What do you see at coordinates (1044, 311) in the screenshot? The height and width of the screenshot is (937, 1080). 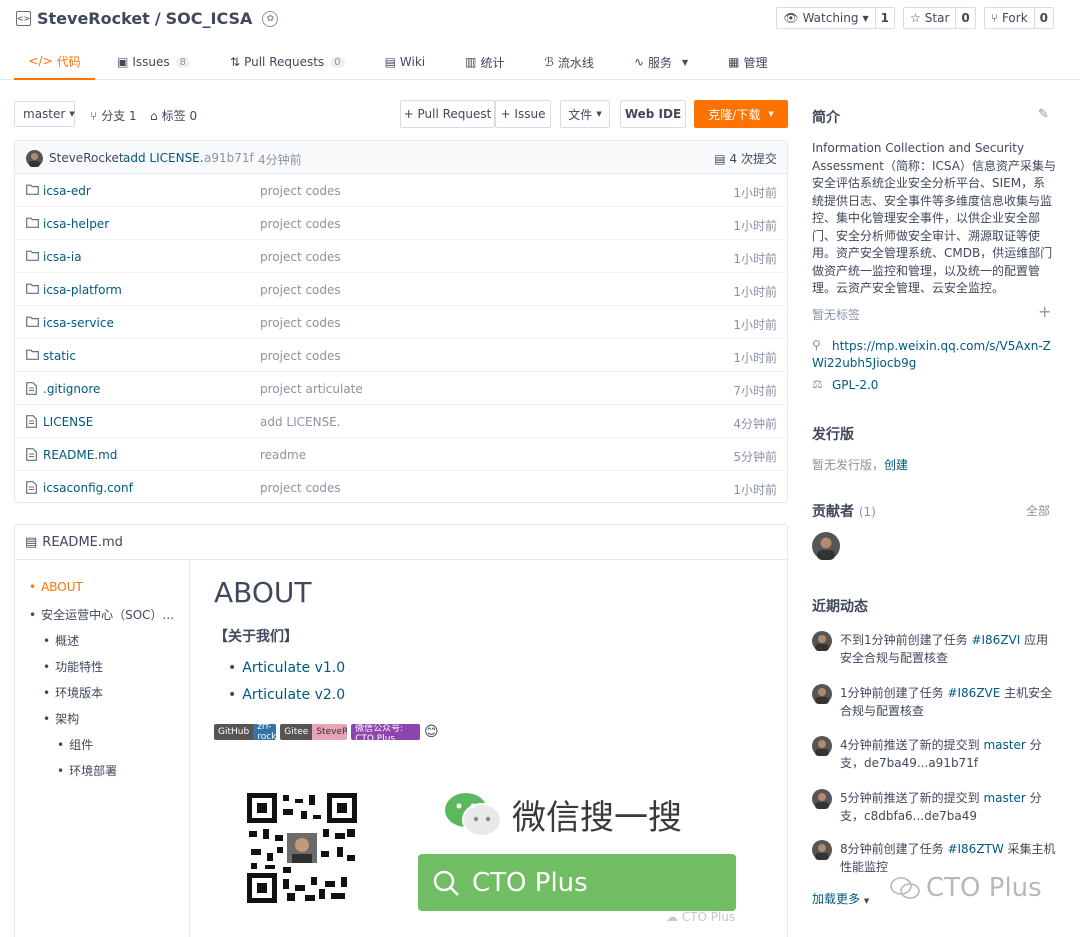 I see `add-tag-icon: +` at bounding box center [1044, 311].